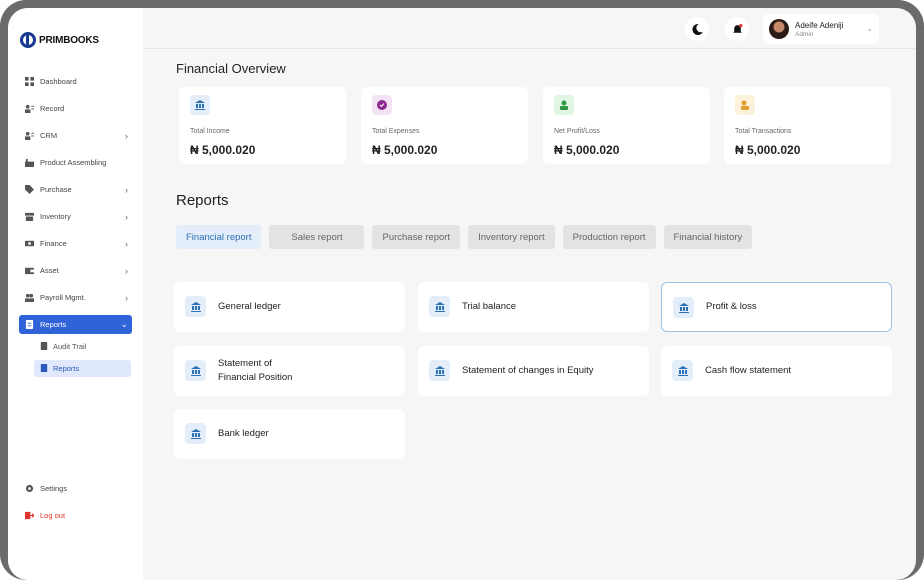 This screenshot has width=924, height=580. I want to click on factory-icon, so click(29, 162).